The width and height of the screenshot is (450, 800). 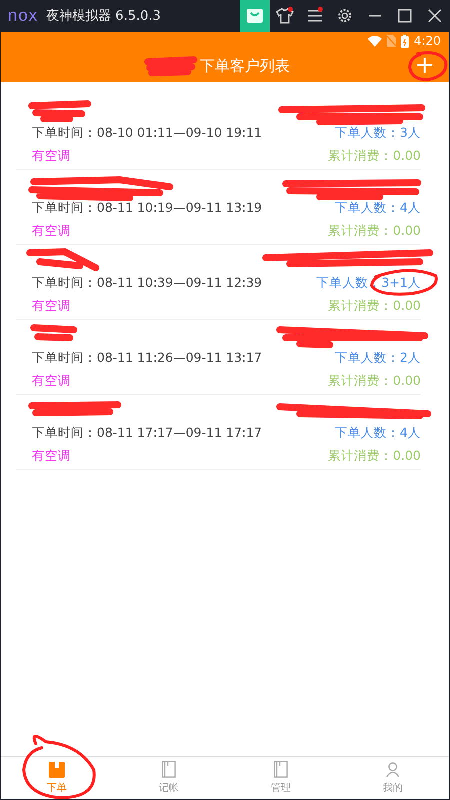 What do you see at coordinates (147, 133) in the screenshot?
I see `order-time: 下单时间：08-10 01:11—09-10 19:11` at bounding box center [147, 133].